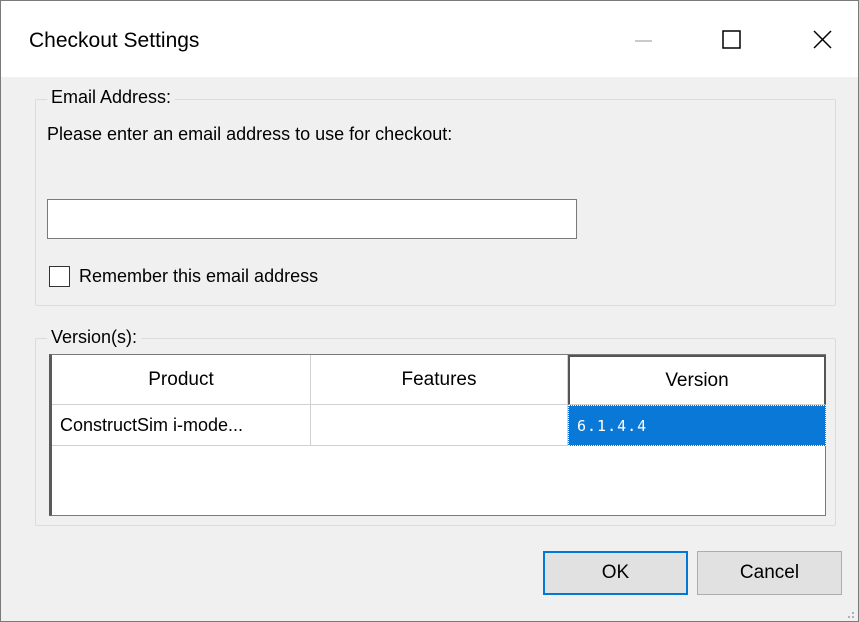 The image size is (859, 622). I want to click on table-row: ConstructSim i-mode... 6.1.4.4, so click(439, 425).